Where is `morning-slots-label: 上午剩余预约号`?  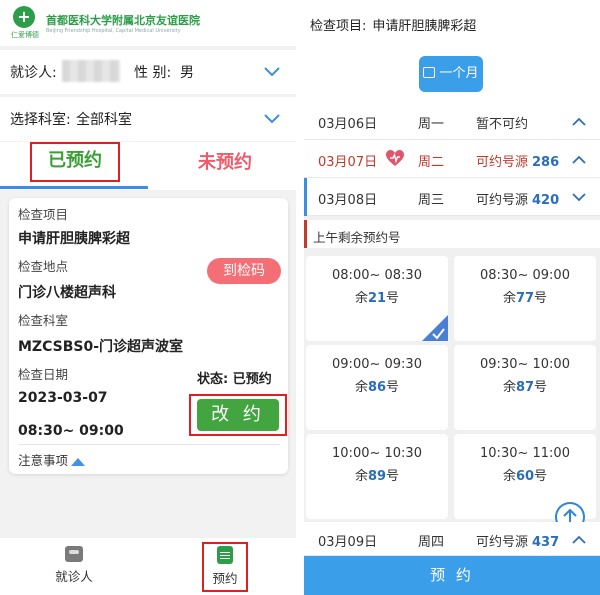
morning-slots-label: 上午剩余预约号 is located at coordinates (452, 234).